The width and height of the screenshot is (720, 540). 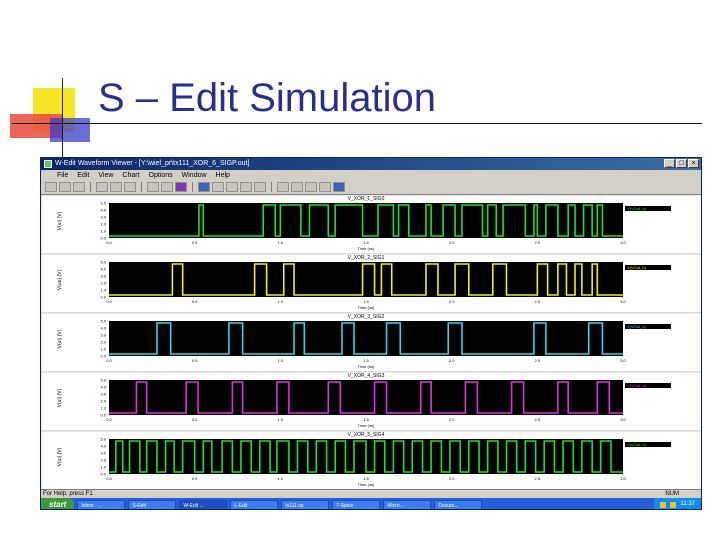 What do you see at coordinates (325, 187) in the screenshot?
I see `stop-icon` at bounding box center [325, 187].